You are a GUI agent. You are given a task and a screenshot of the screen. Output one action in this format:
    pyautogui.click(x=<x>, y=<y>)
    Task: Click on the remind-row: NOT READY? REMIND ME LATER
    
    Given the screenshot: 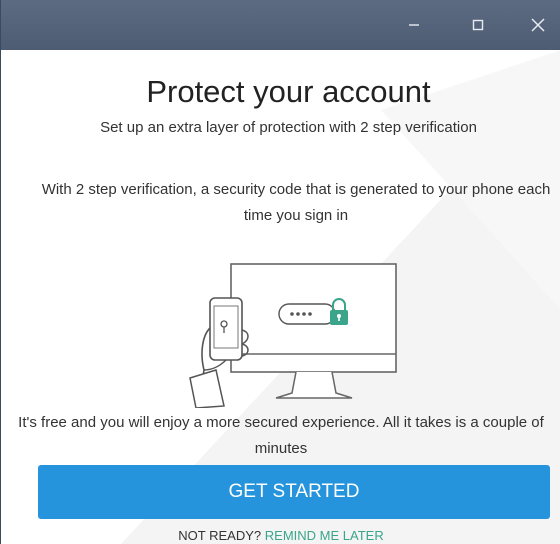 What is the action you would take?
    pyautogui.click(x=280, y=535)
    